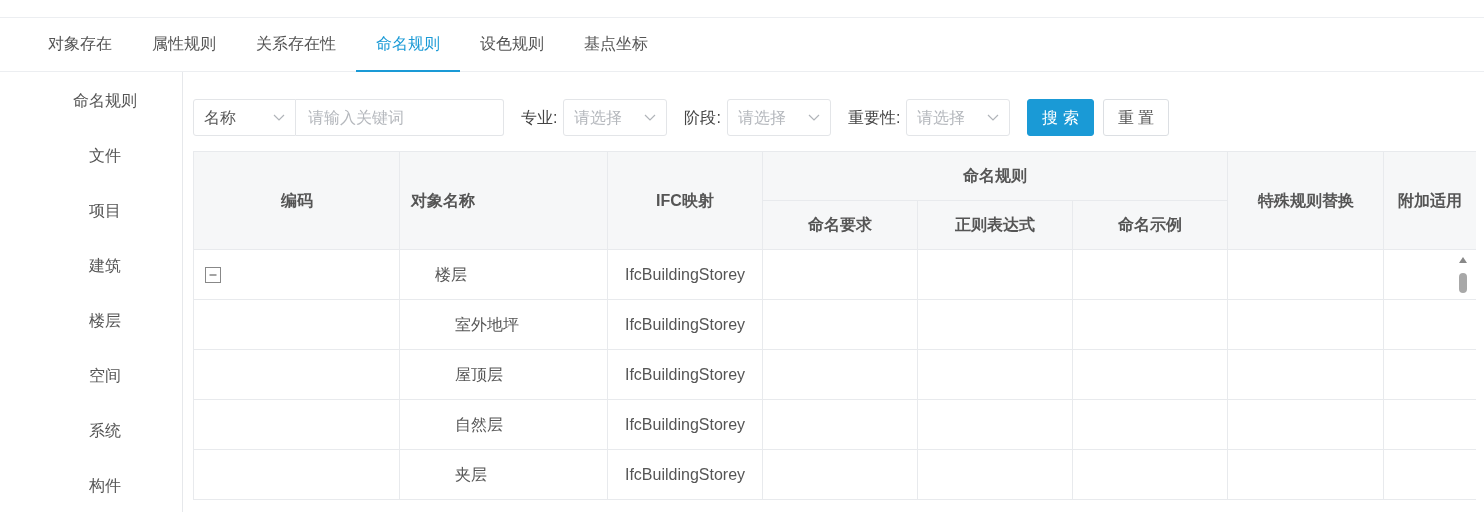  Describe the element at coordinates (105, 493) in the screenshot. I see `sidebar-item: 构件` at that location.